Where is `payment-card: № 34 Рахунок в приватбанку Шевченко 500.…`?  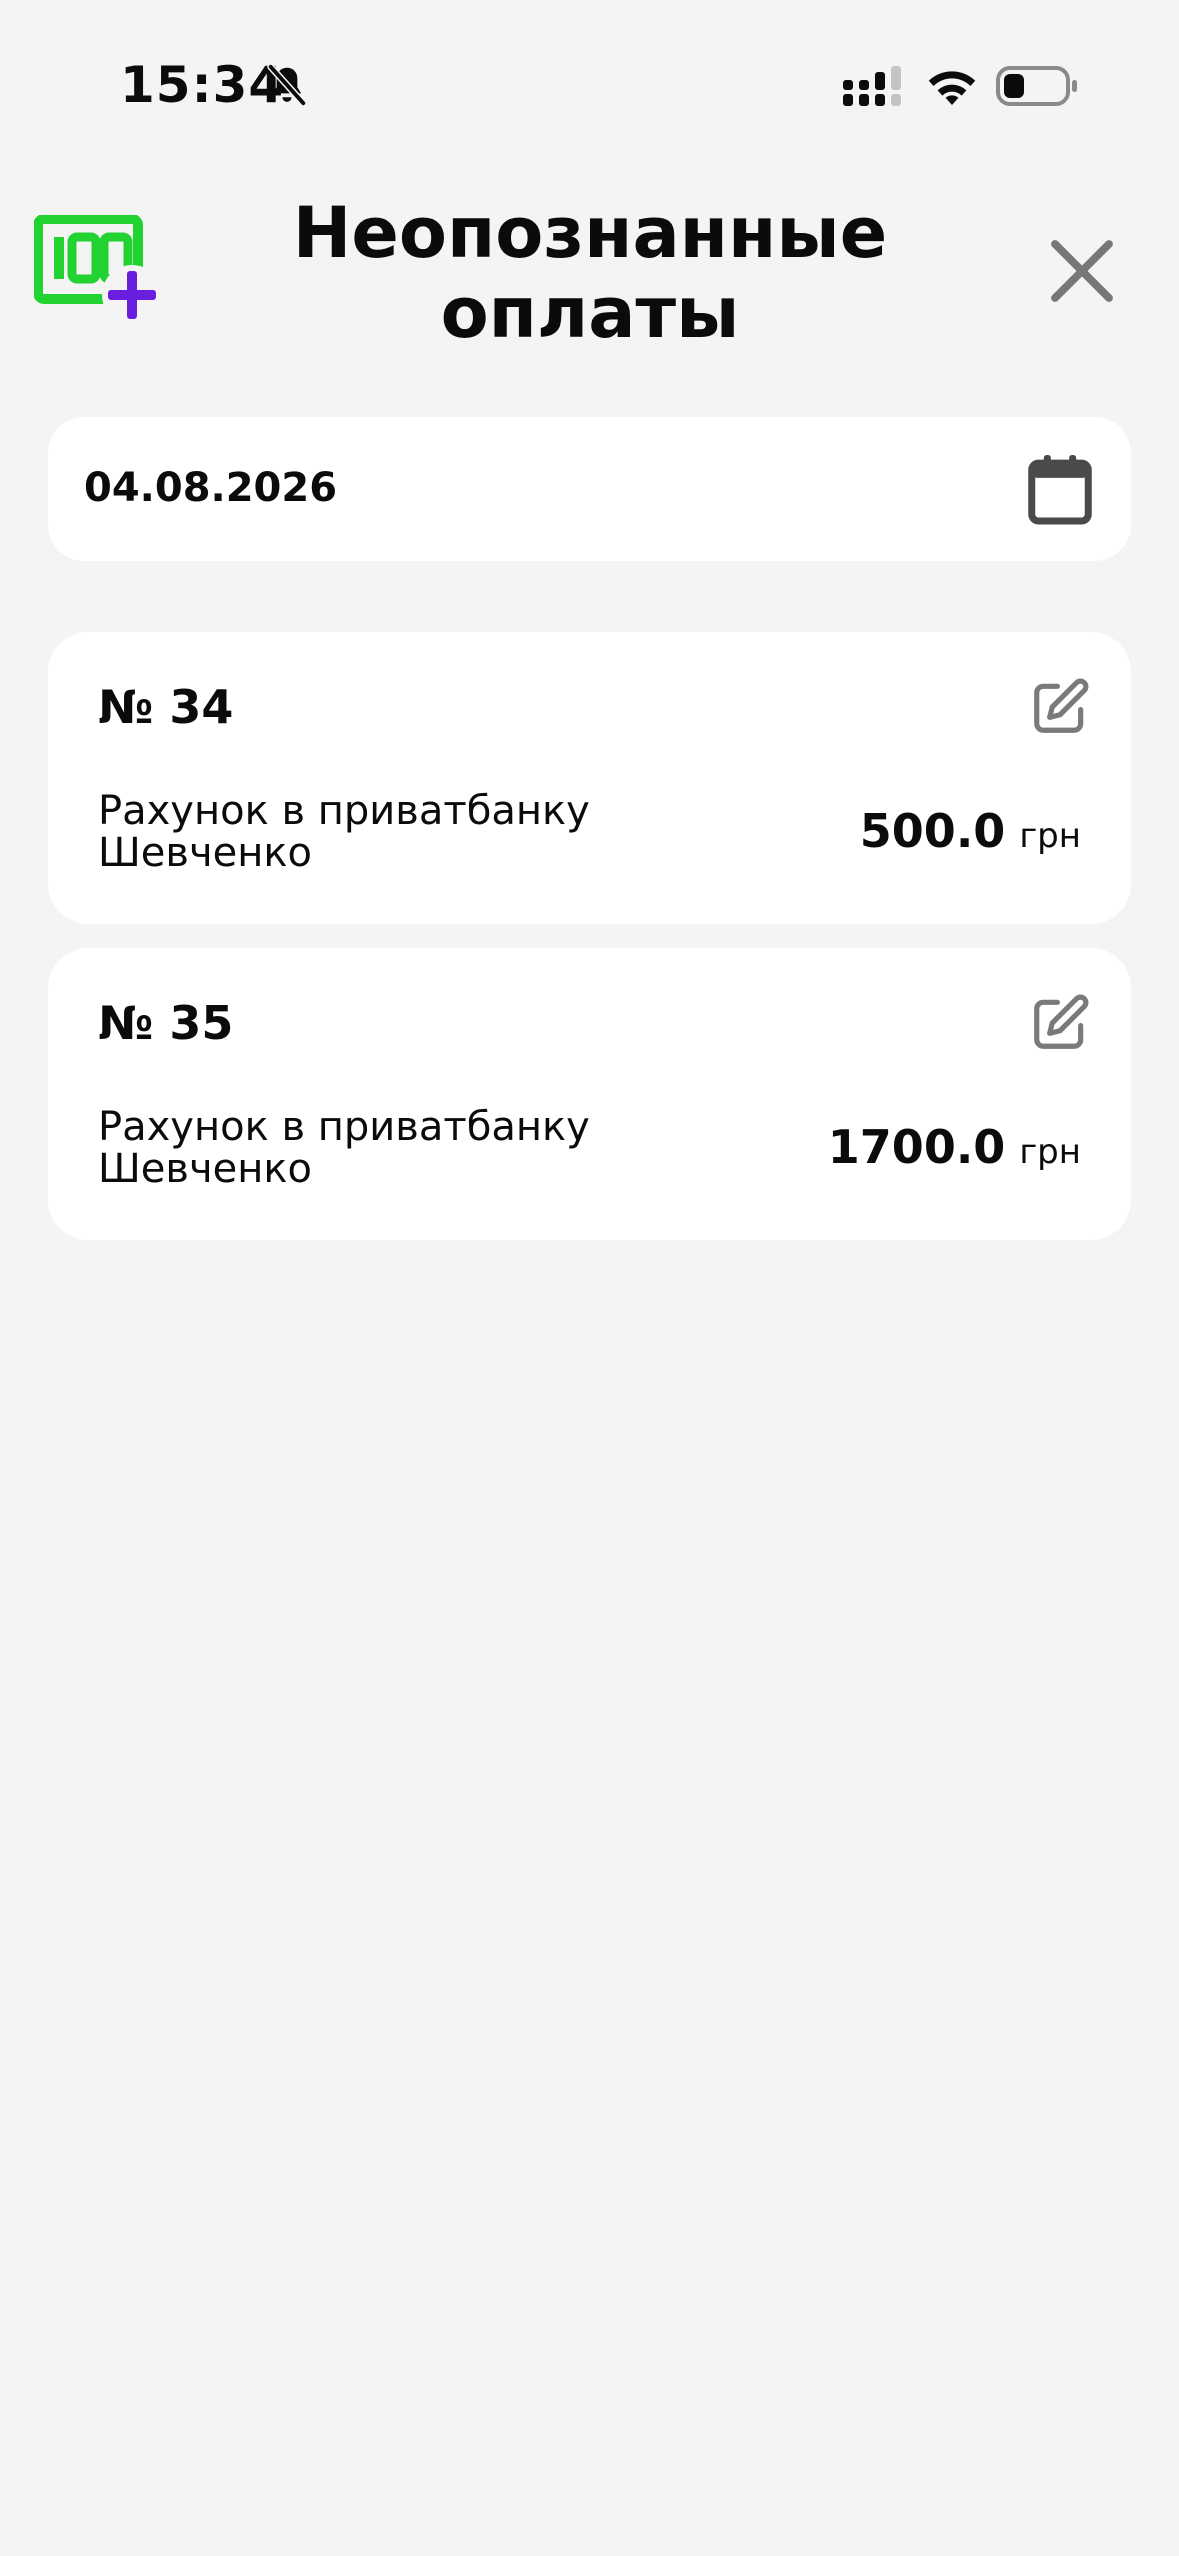 payment-card: № 34 Рахунок в приватбанку Шевченко 500.… is located at coordinates (589, 778).